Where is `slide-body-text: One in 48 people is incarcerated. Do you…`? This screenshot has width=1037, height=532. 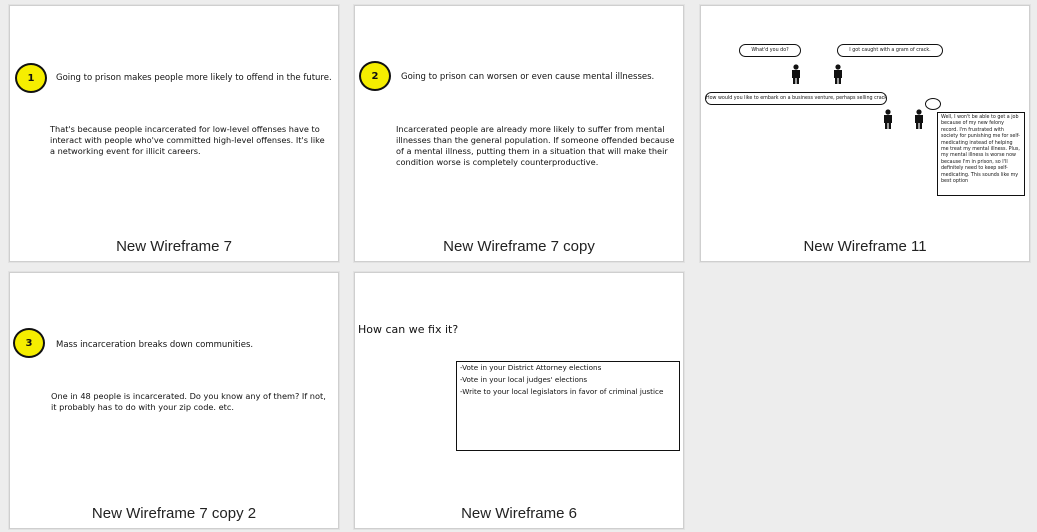 slide-body-text: One in 48 people is incarcerated. Do you… is located at coordinates (188, 401).